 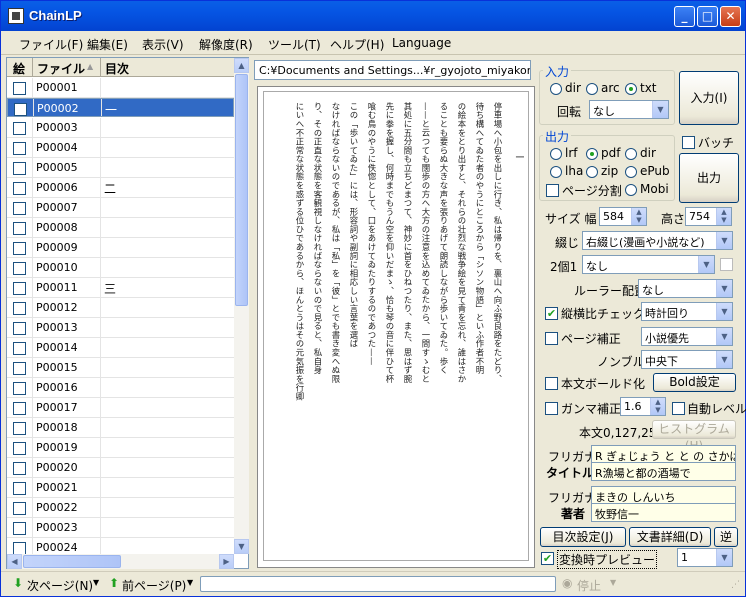 What do you see at coordinates (688, 142) in the screenshot?
I see `batch-checkbox` at bounding box center [688, 142].